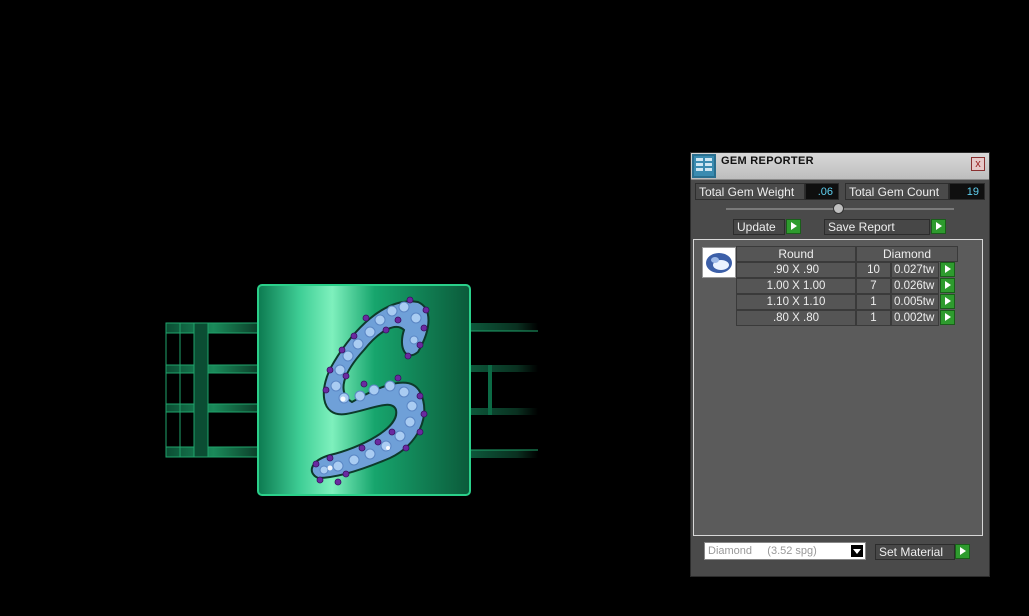  I want to click on row-size: .90 X .90, so click(796, 270).